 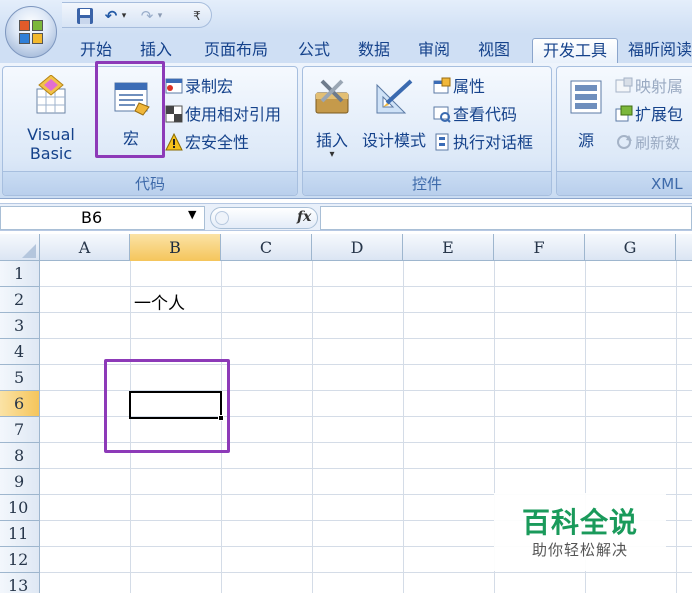 I want to click on macro-security-button: 宏安全性, so click(x=207, y=143).